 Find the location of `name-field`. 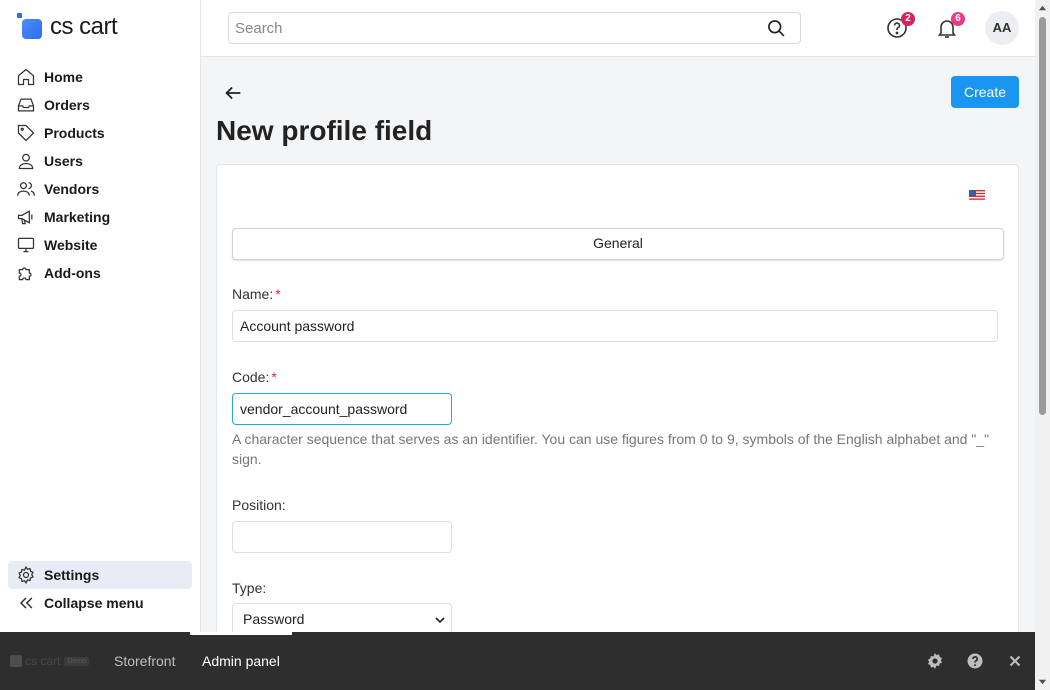

name-field is located at coordinates (615, 326).